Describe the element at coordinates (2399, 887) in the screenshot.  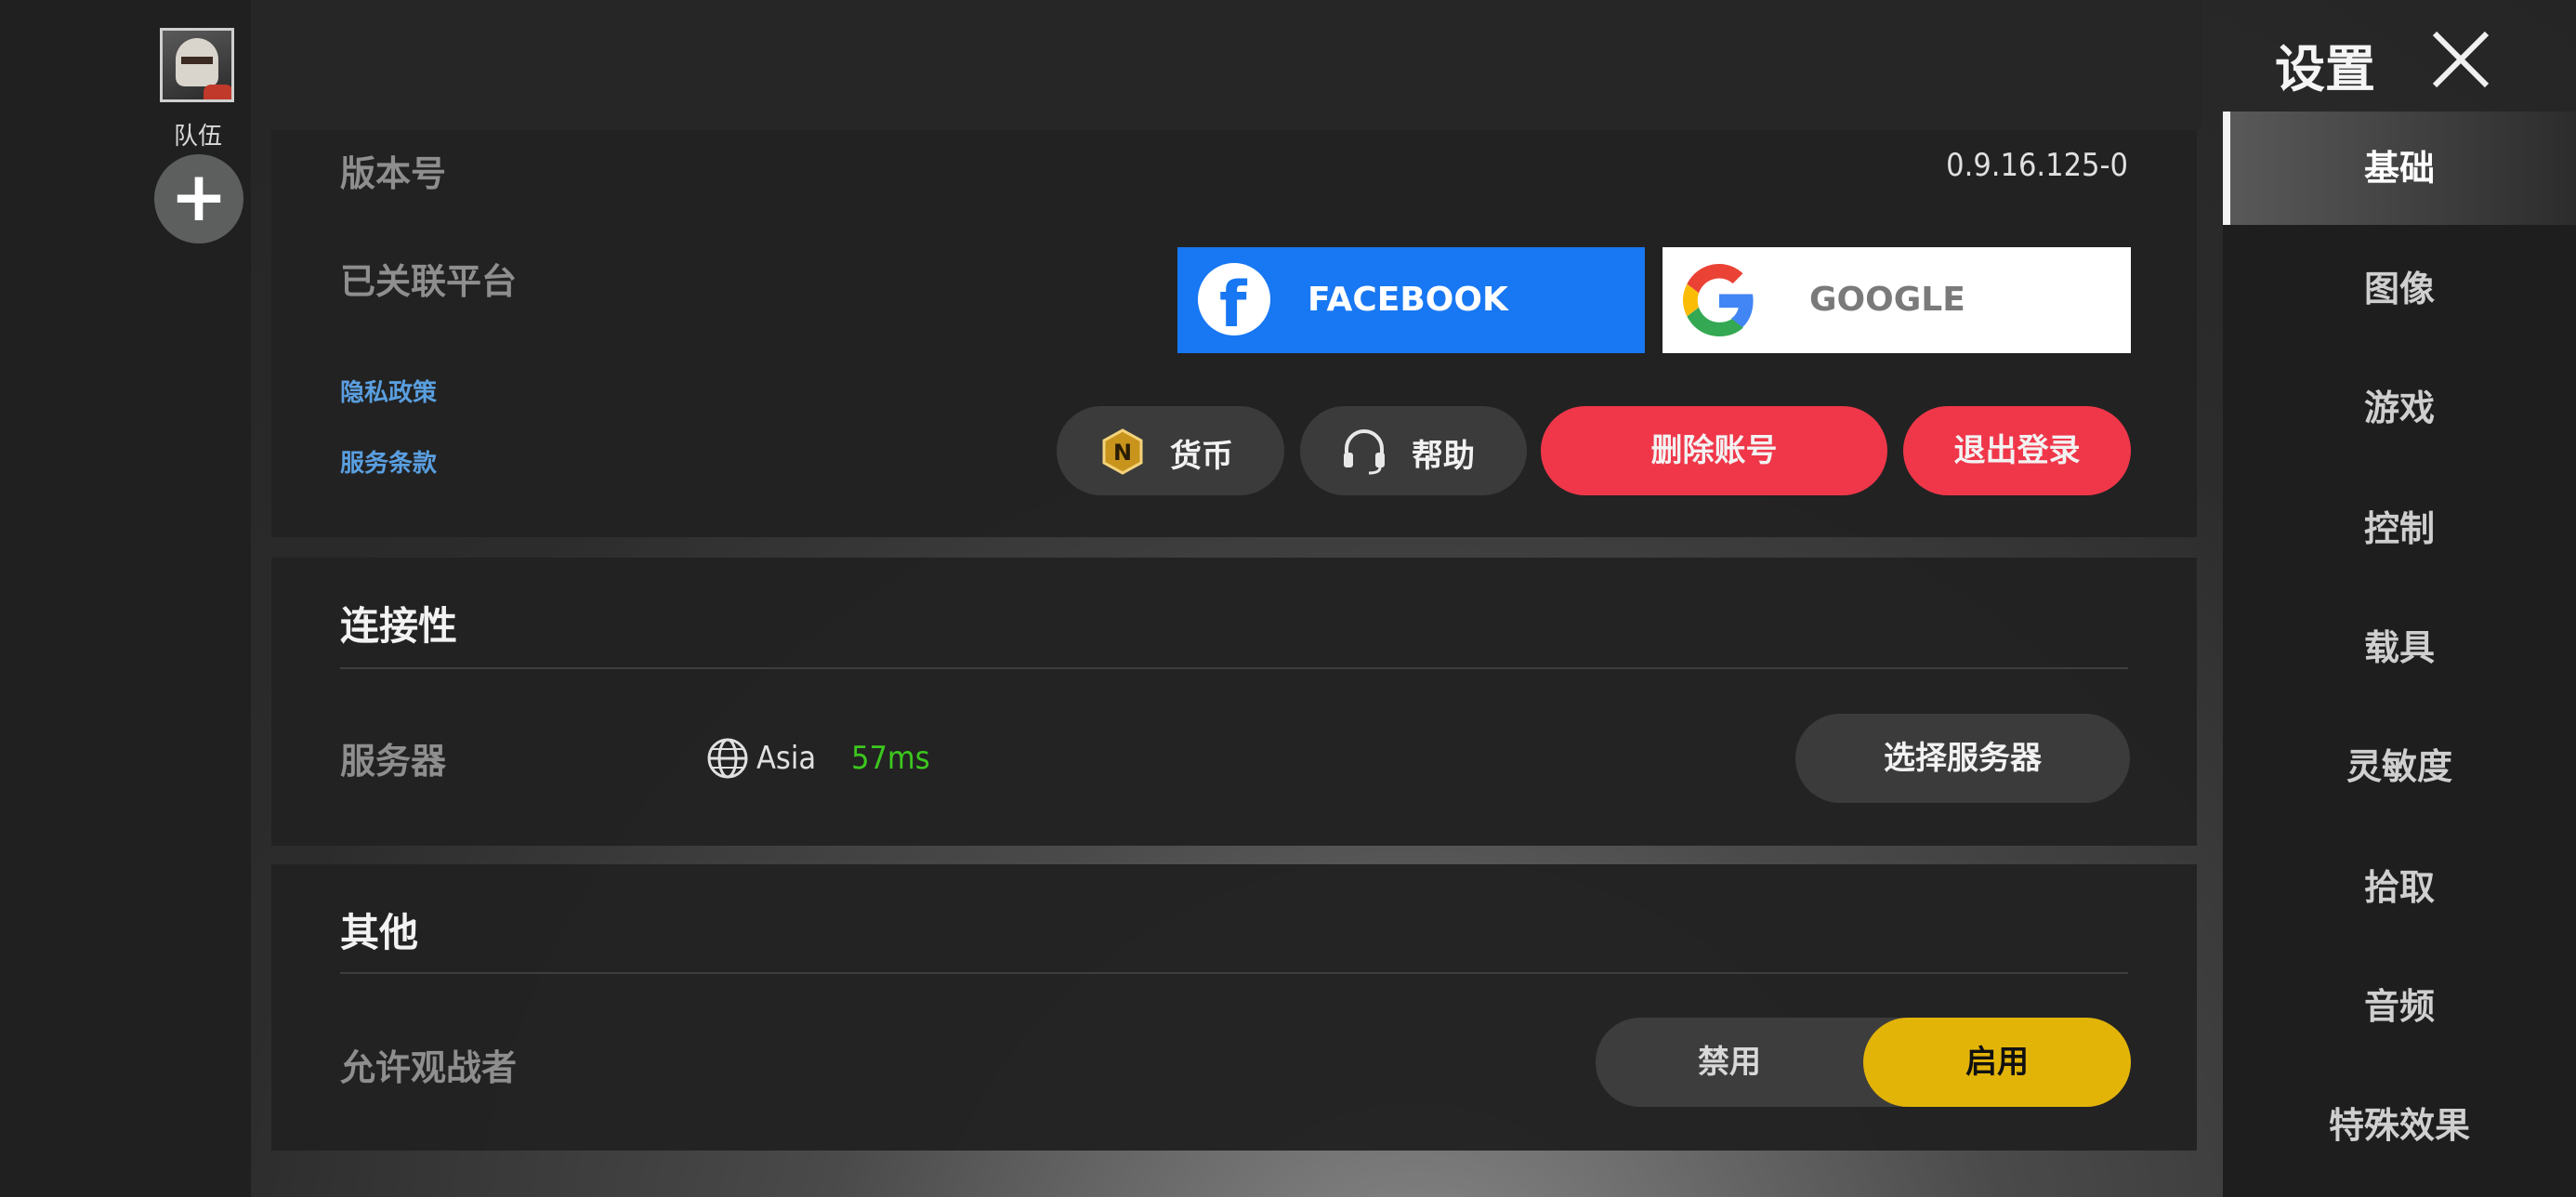
I see `sidebar-item-pickup: 拾取` at that location.